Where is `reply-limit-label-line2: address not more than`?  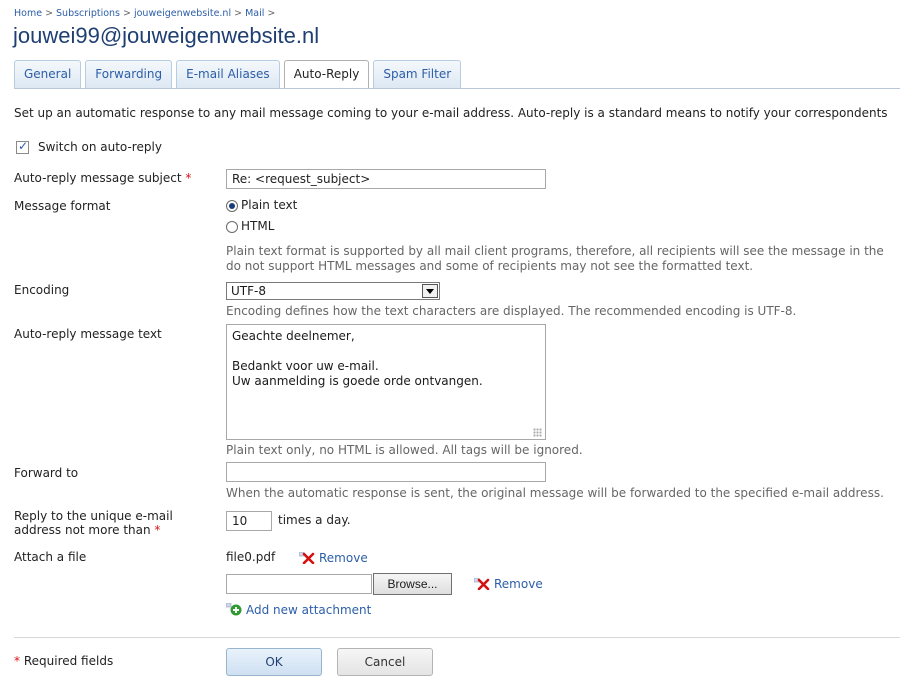 reply-limit-label-line2: address not more than is located at coordinates (82, 530).